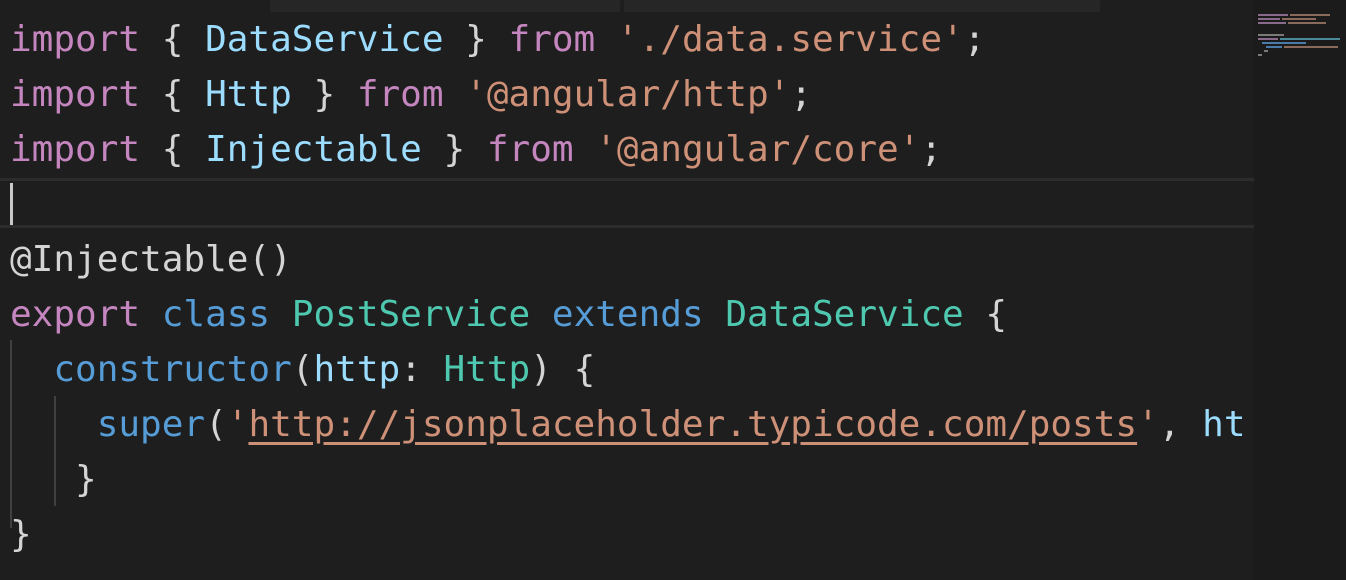 The image size is (1346, 580). I want to click on code-token: PostService, so click(411, 314).